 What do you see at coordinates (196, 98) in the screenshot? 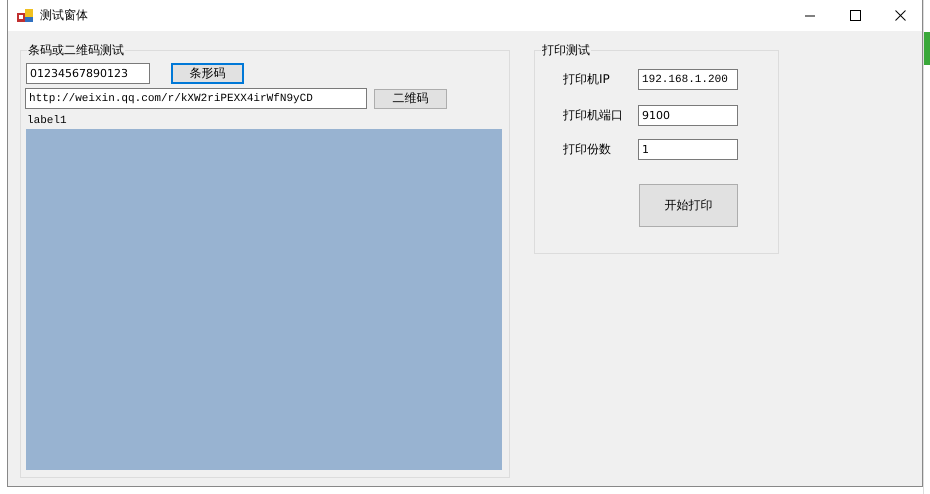
I see `input-field: http://weixin.qq.com/r/kXW2riPEXX4irWfN9yCD` at bounding box center [196, 98].